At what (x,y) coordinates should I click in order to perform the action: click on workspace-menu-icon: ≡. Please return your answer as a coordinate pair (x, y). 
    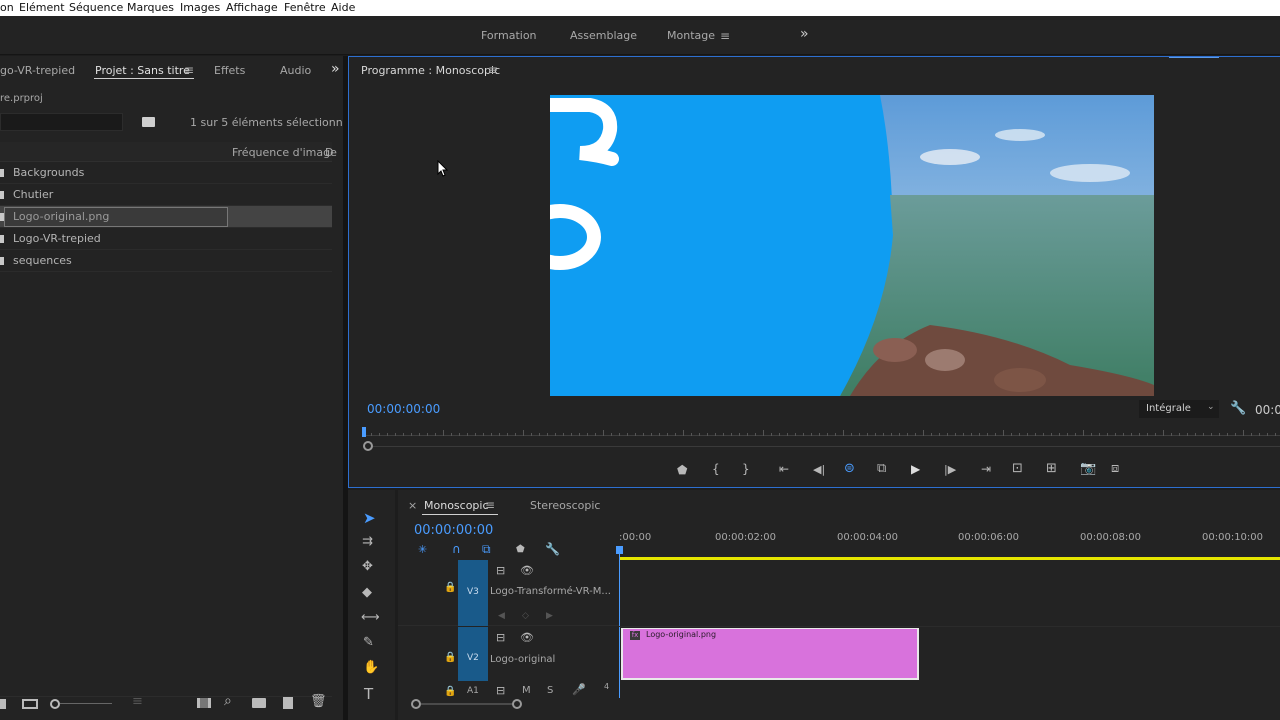
    Looking at the image, I should click on (725, 36).